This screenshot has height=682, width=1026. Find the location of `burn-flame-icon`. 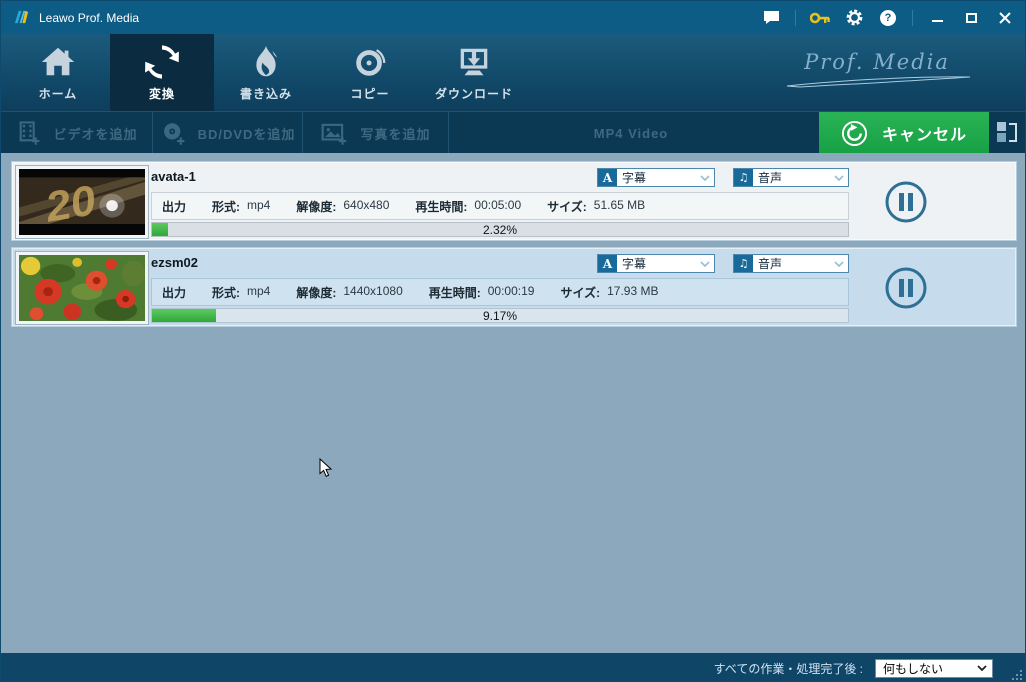

burn-flame-icon is located at coordinates (266, 61).